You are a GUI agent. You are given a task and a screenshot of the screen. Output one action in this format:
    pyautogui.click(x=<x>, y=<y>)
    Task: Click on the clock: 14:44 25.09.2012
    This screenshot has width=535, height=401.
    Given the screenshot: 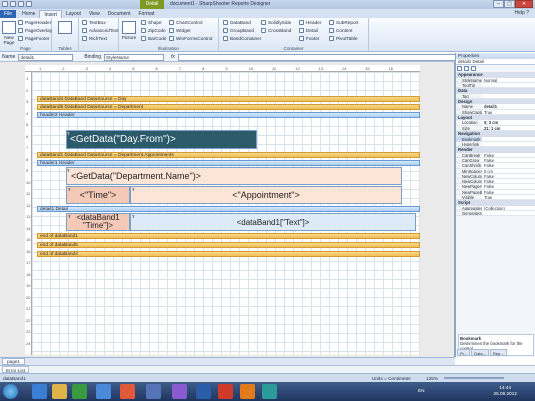 What is the action you would take?
    pyautogui.click(x=505, y=391)
    